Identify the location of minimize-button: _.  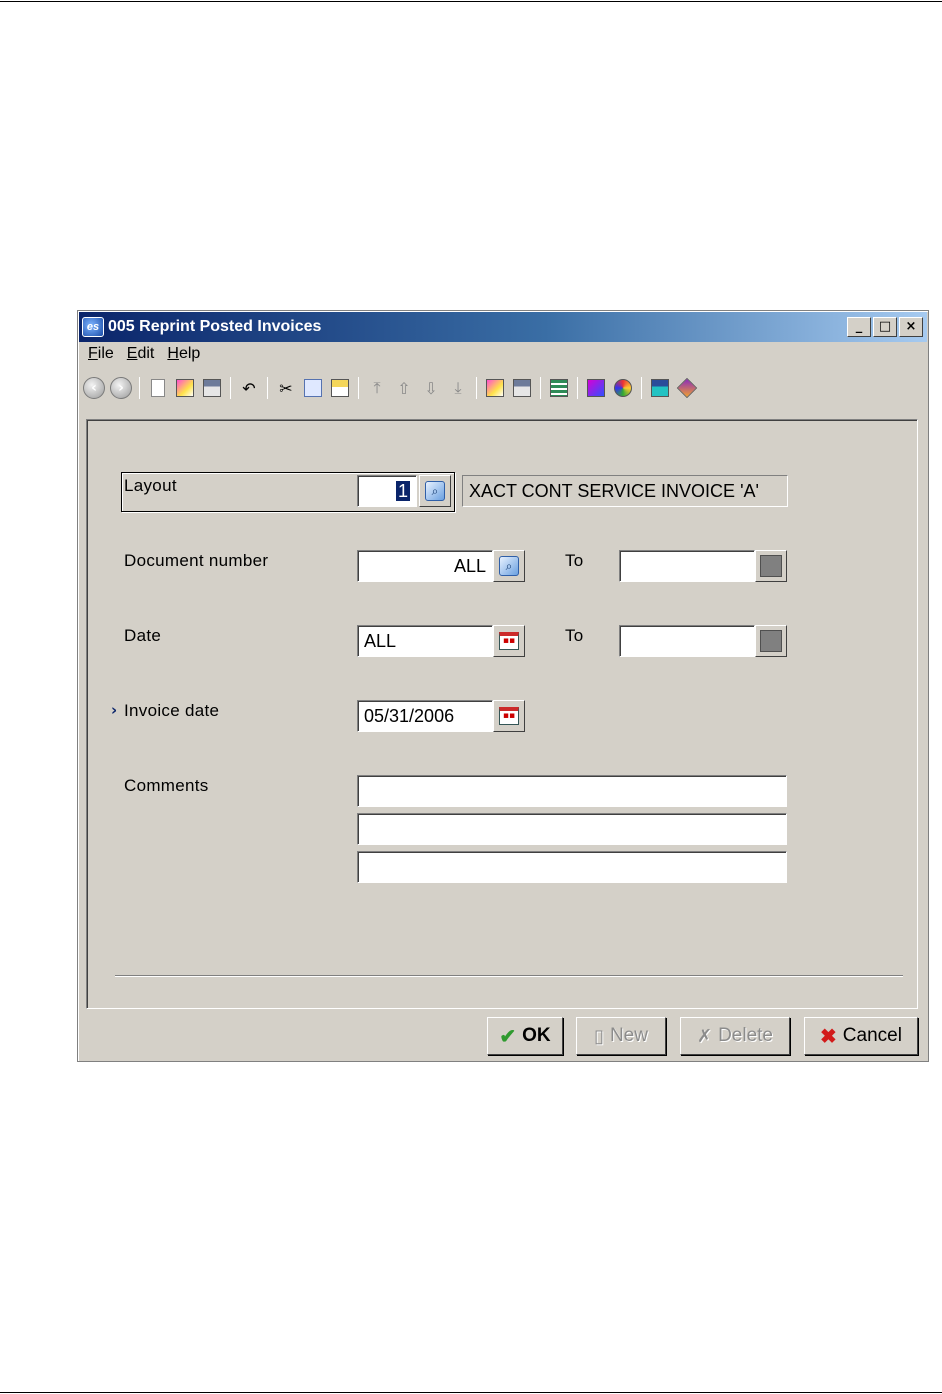
(859, 327).